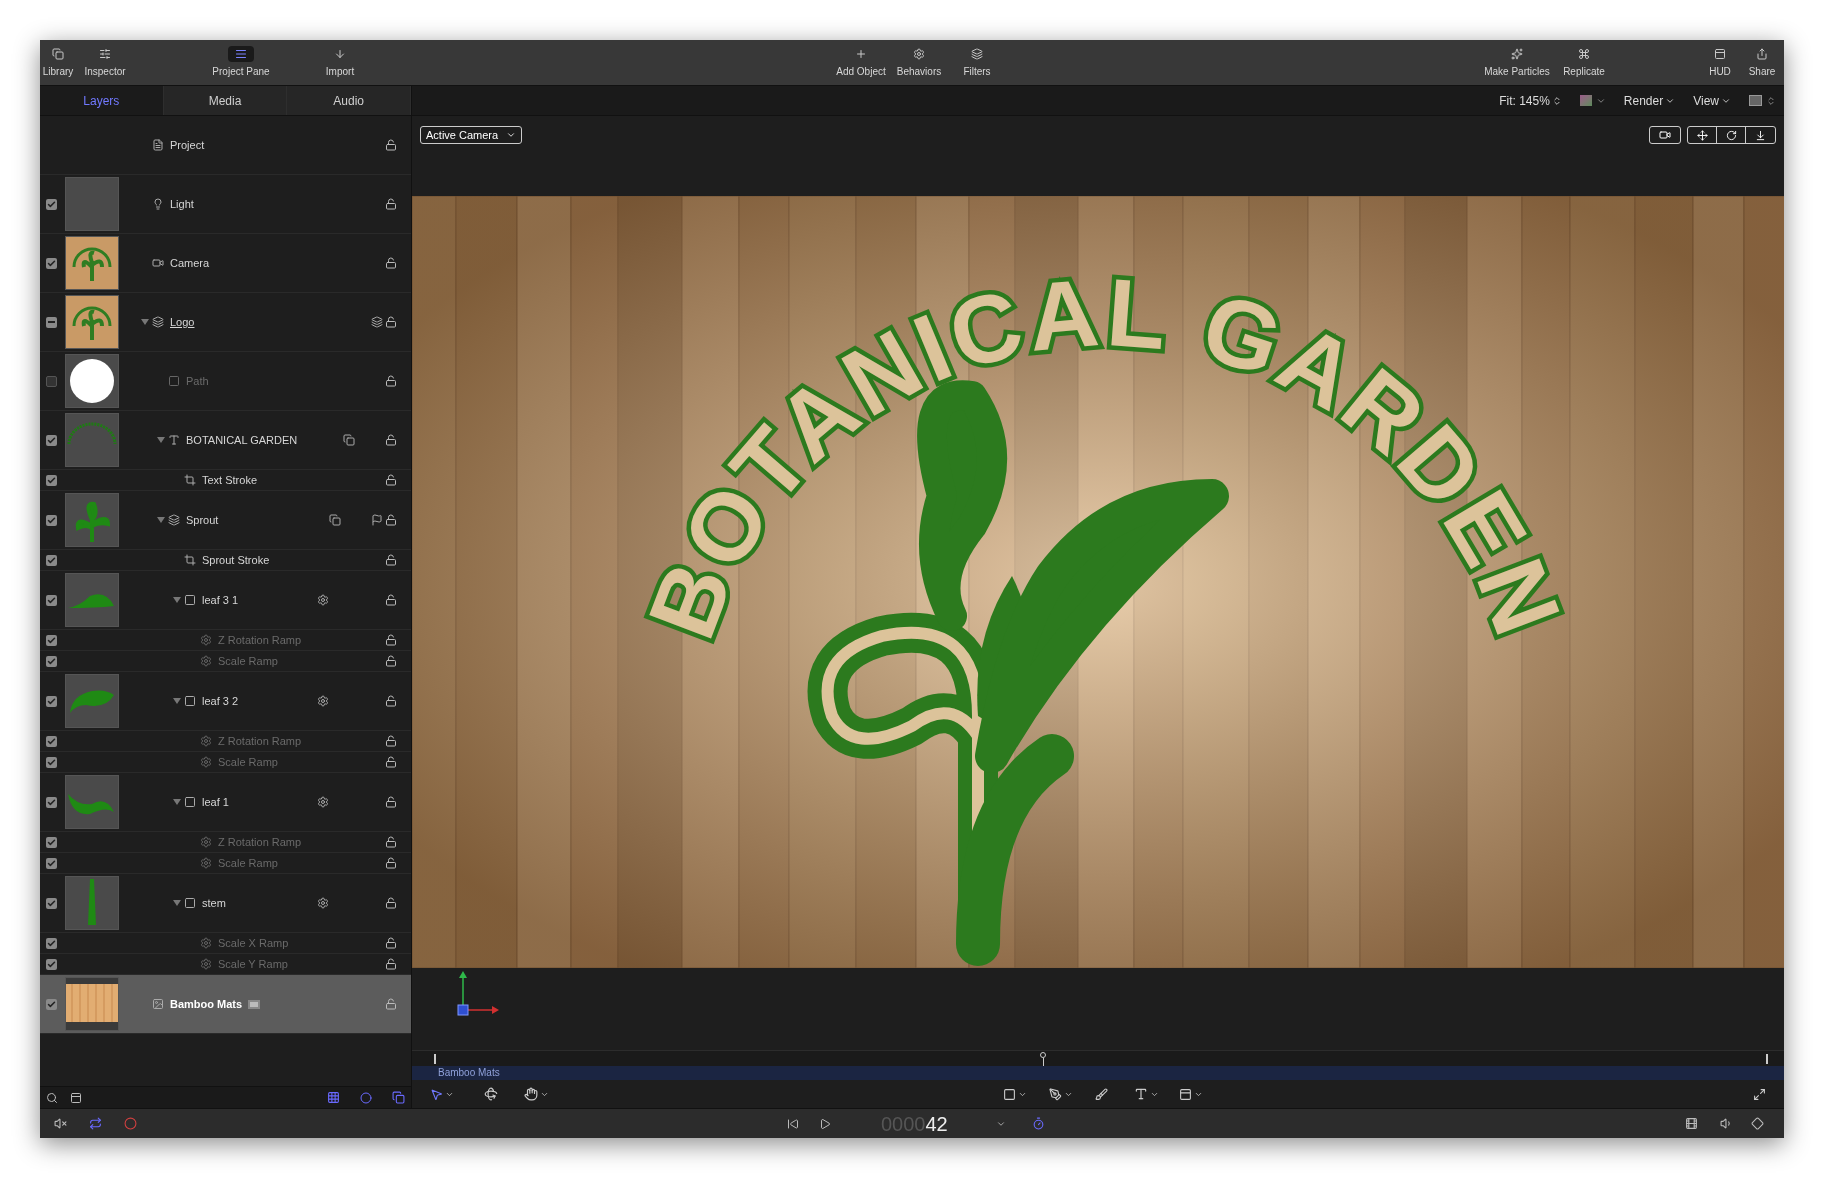  Describe the element at coordinates (76, 1097) in the screenshot. I see `layout-icon` at that location.